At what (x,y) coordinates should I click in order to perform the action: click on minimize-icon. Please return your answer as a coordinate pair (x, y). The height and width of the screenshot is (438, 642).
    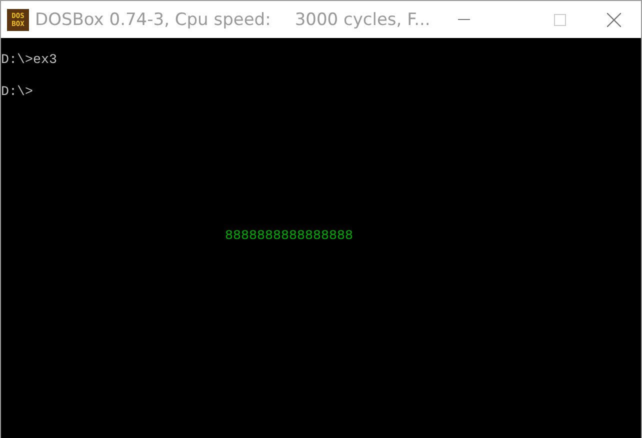
    Looking at the image, I should click on (464, 19).